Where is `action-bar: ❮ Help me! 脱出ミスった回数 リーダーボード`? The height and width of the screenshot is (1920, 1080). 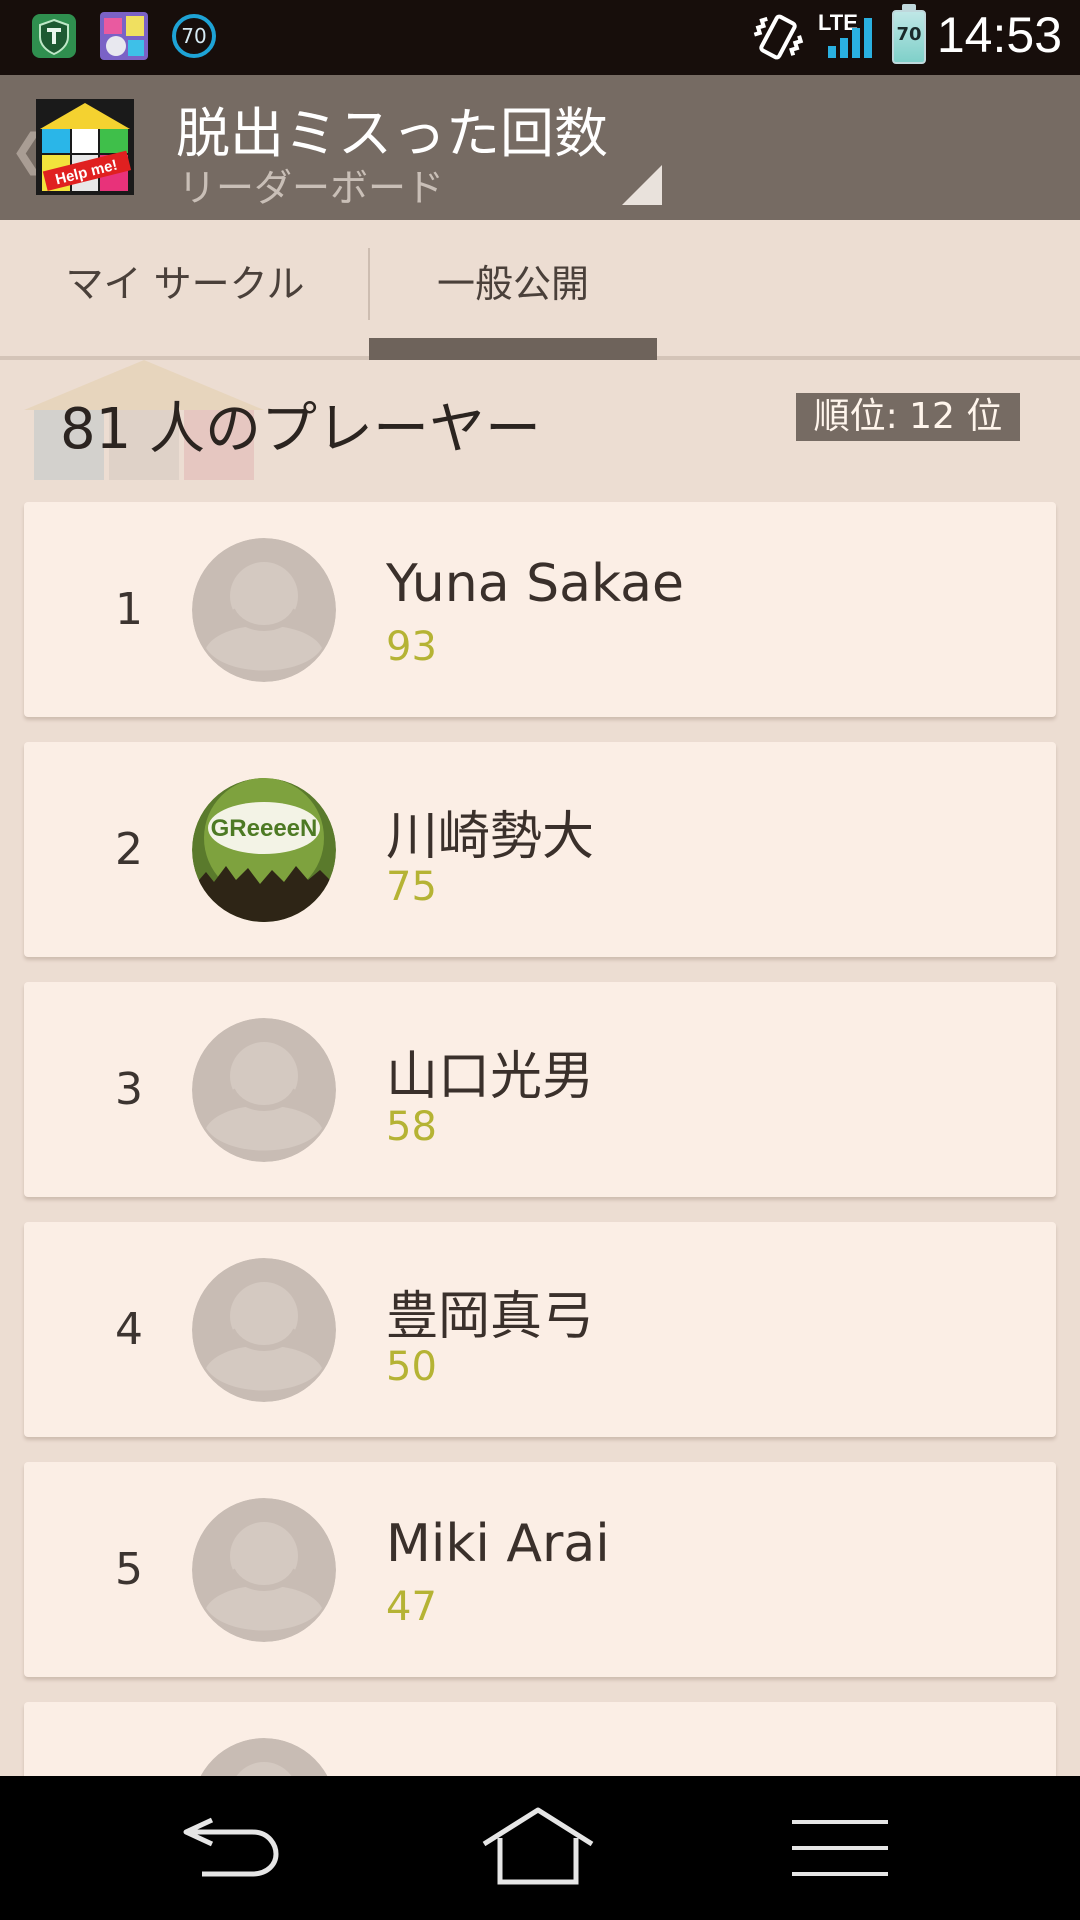 action-bar: ❮ Help me! 脱出ミスった回数 リーダーボード is located at coordinates (540, 147).